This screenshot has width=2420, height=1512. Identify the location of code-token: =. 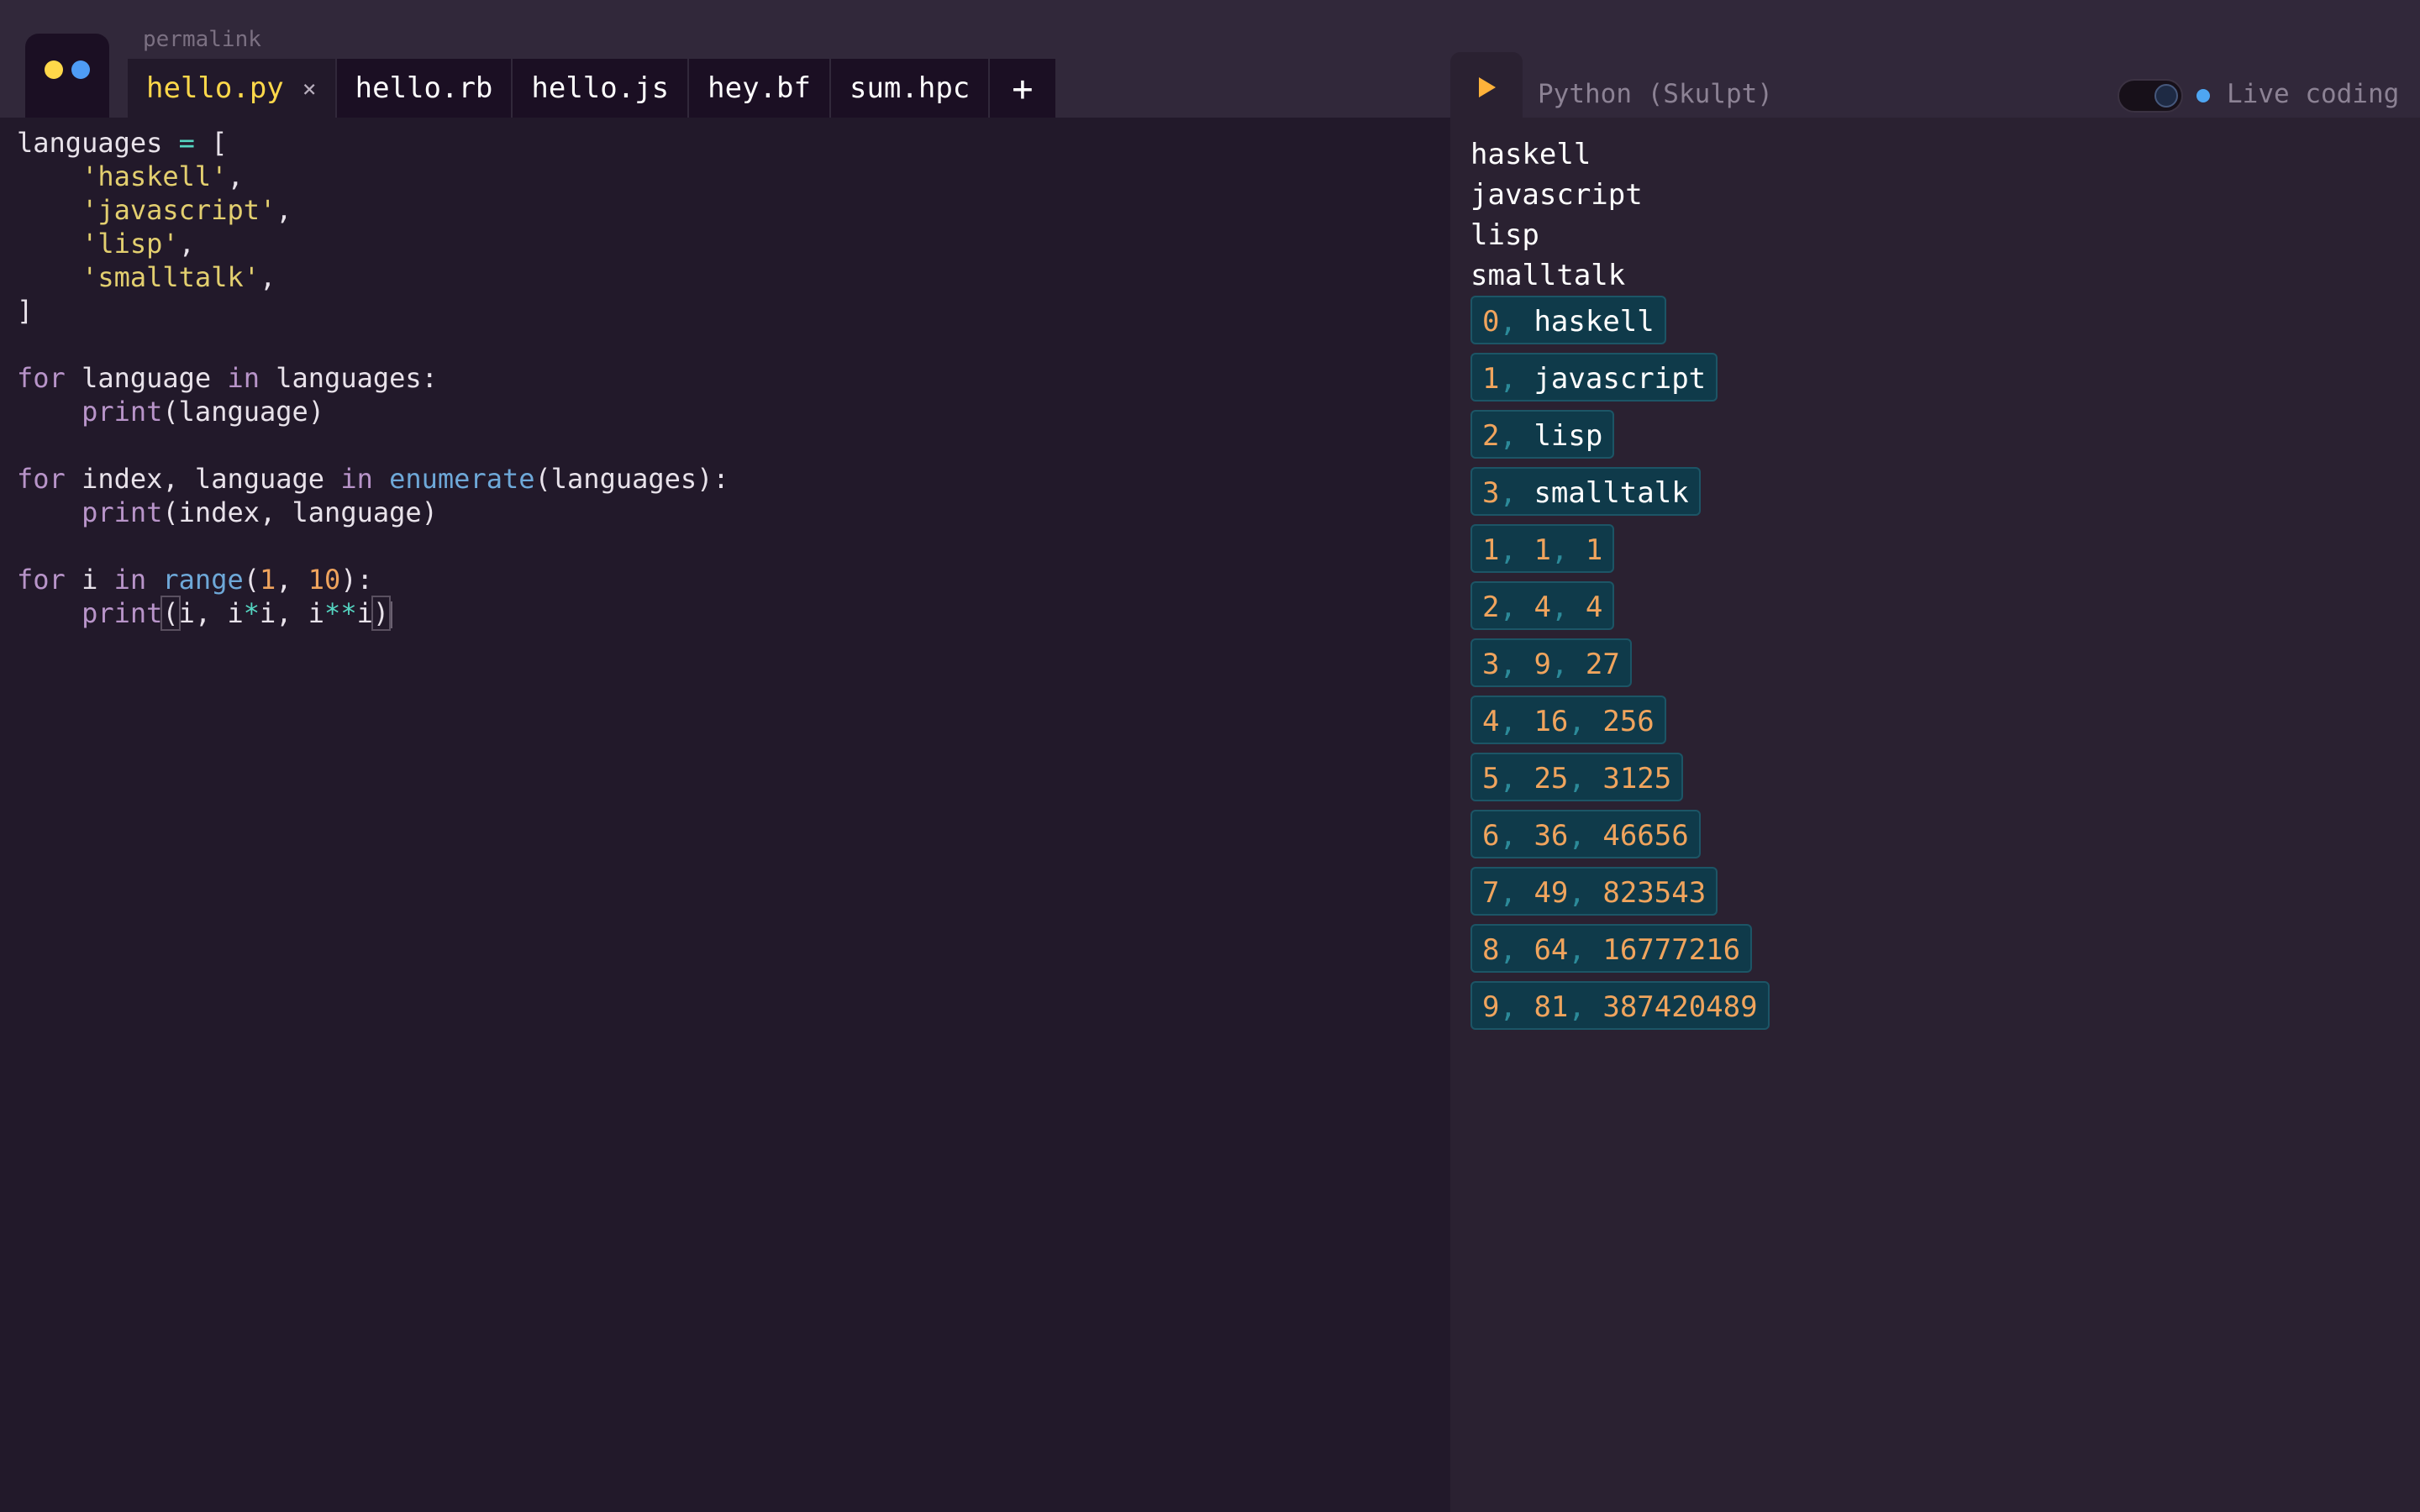
(187, 143).